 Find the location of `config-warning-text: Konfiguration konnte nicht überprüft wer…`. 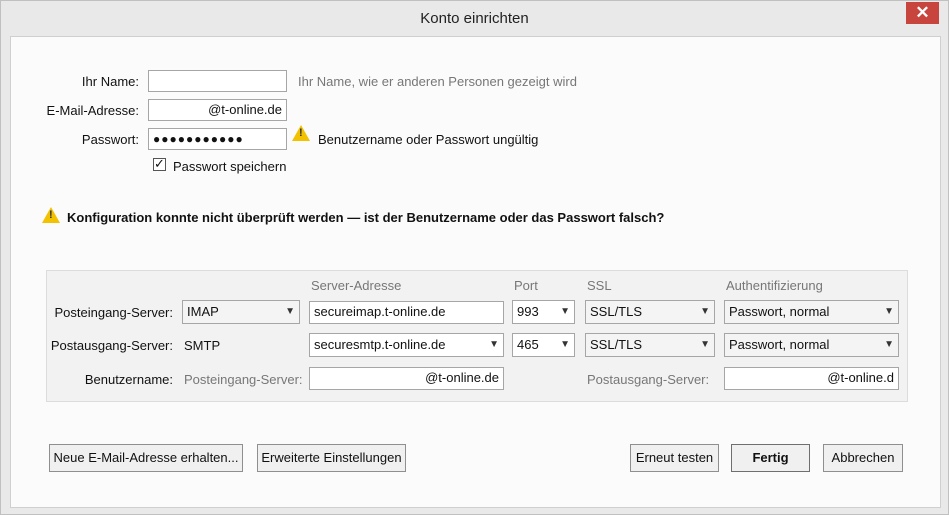

config-warning-text: Konfiguration konnte nicht überprüft wer… is located at coordinates (366, 217).